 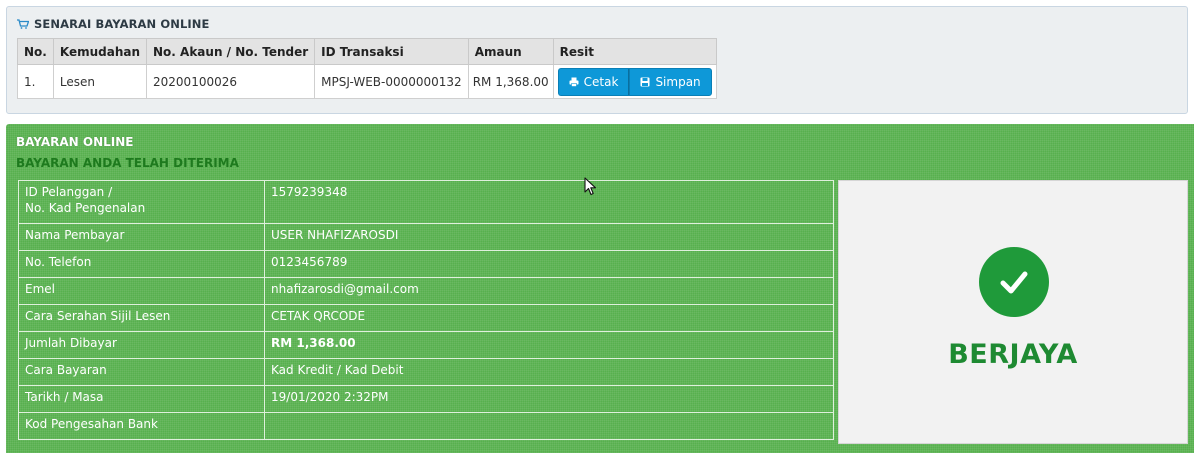 What do you see at coordinates (634, 51) in the screenshot?
I see `column-header-resit: Resit` at bounding box center [634, 51].